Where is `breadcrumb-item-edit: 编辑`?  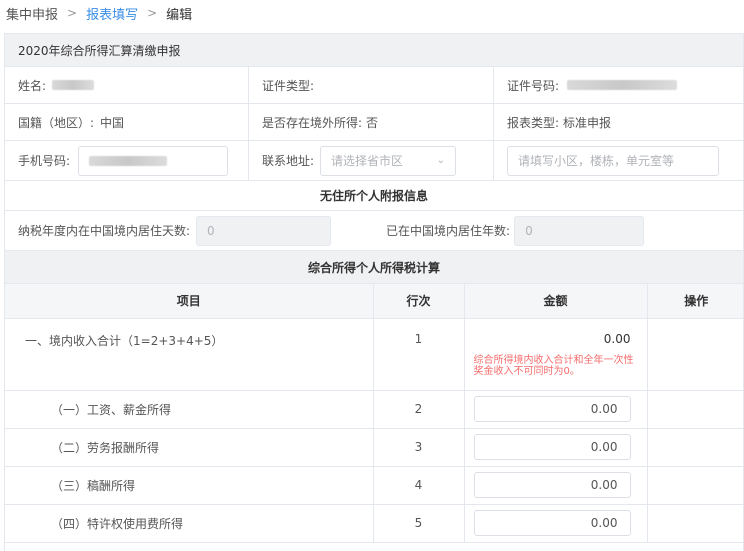 breadcrumb-item-edit: 编辑 is located at coordinates (179, 15).